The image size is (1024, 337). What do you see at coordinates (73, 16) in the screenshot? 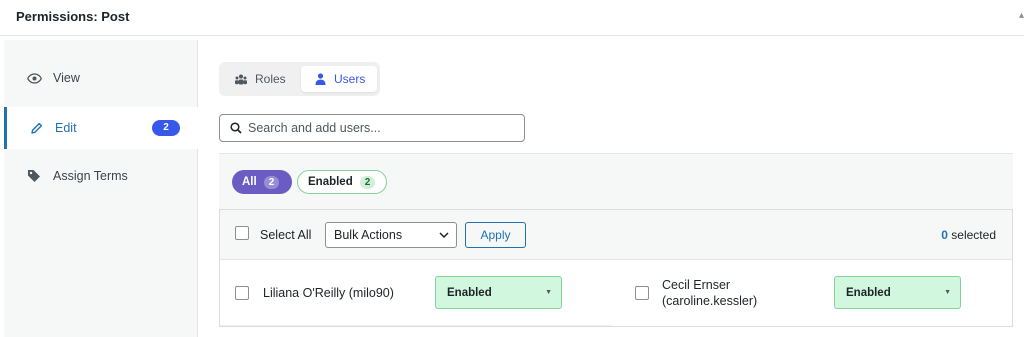
I see `panel-title: Permissions: Post` at bounding box center [73, 16].